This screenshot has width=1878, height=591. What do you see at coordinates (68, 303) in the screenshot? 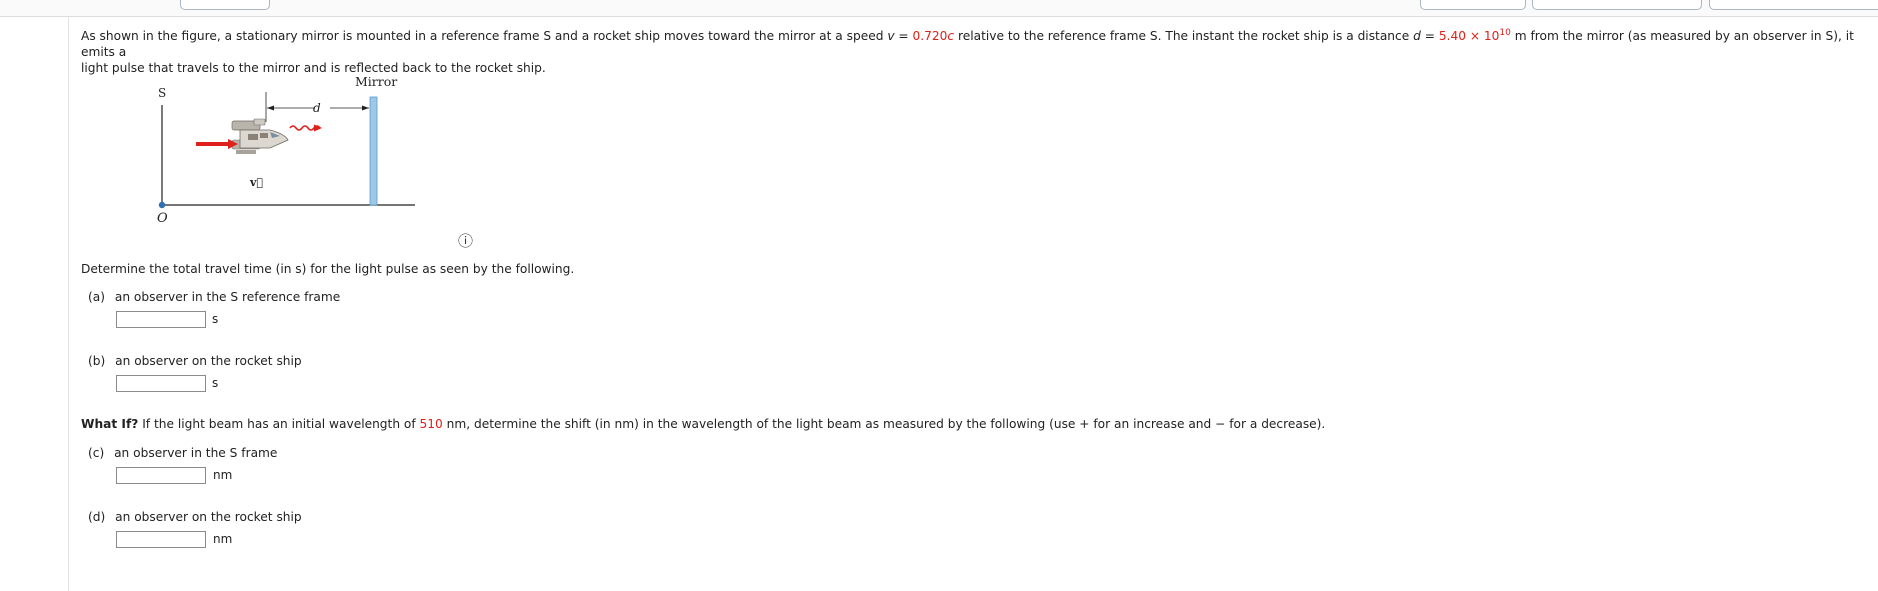
I see `content-left-border` at bounding box center [68, 303].